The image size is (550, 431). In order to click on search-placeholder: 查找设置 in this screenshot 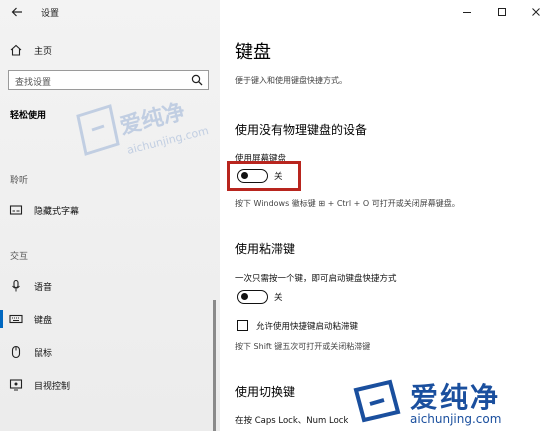, I will do `click(33, 83)`.